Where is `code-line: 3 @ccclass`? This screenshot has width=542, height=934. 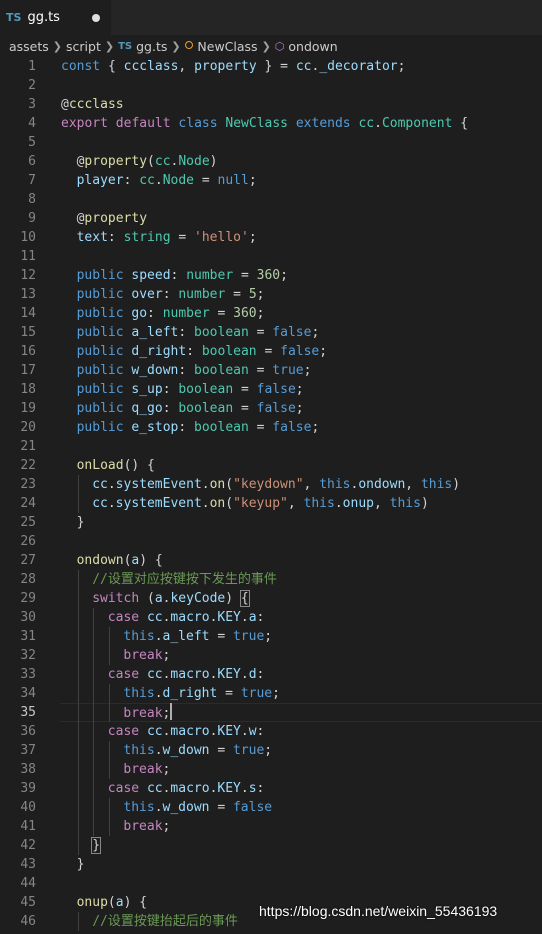
code-line: 3 @ccclass is located at coordinates (271, 104).